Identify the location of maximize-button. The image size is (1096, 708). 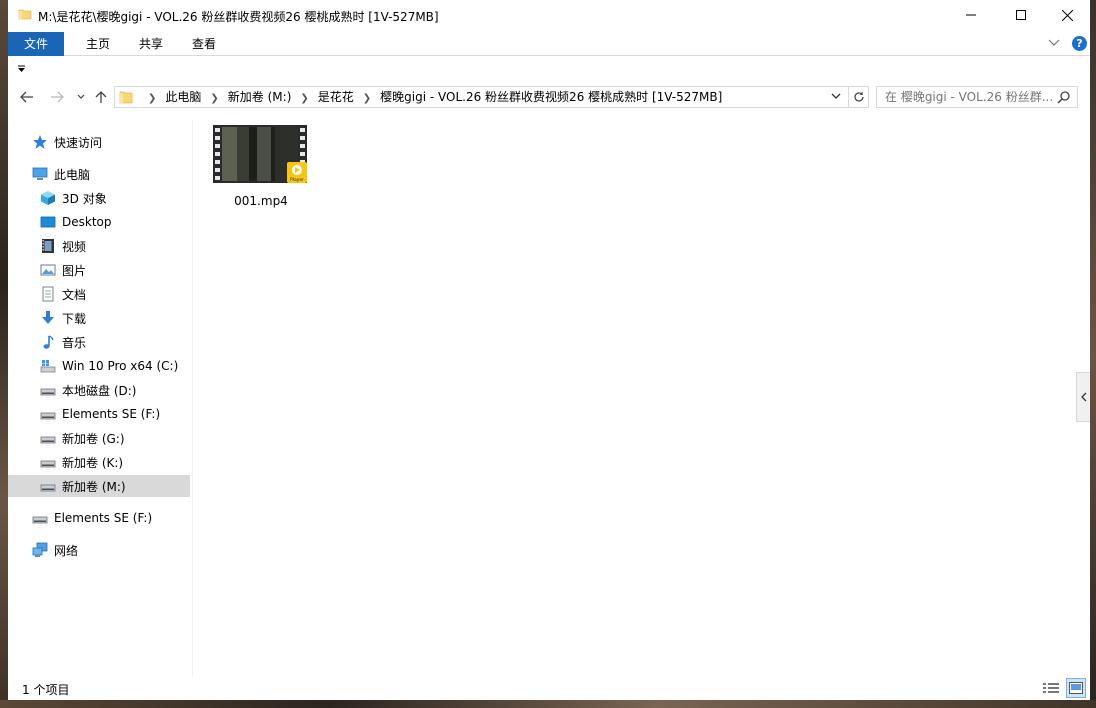
(1021, 15).